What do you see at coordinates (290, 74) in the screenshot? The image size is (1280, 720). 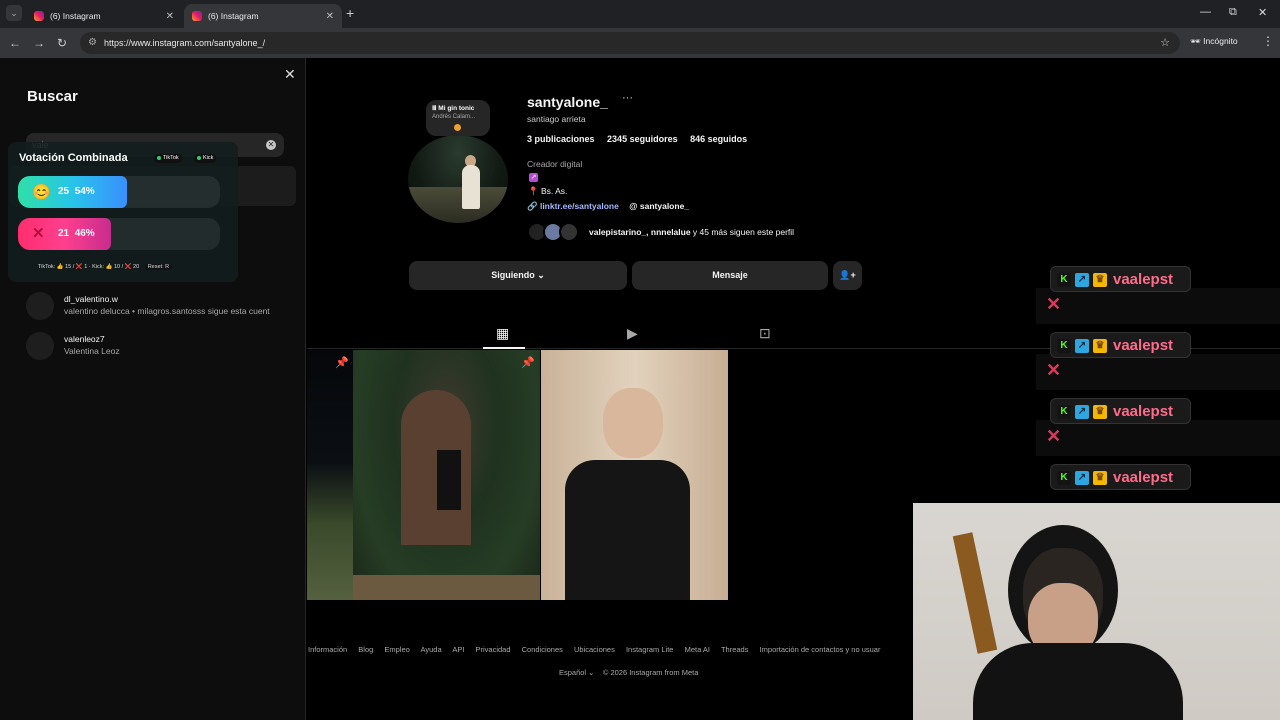 I see `close-search-icon: ✕` at bounding box center [290, 74].